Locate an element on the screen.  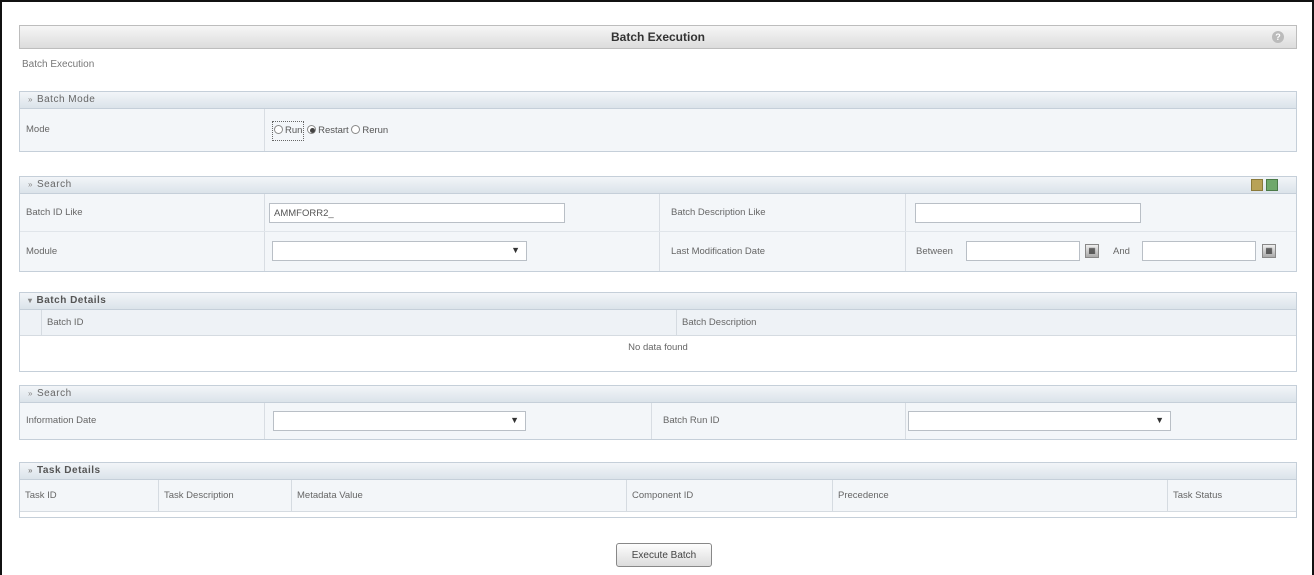
page-title: Batch Execution is located at coordinates (658, 37).